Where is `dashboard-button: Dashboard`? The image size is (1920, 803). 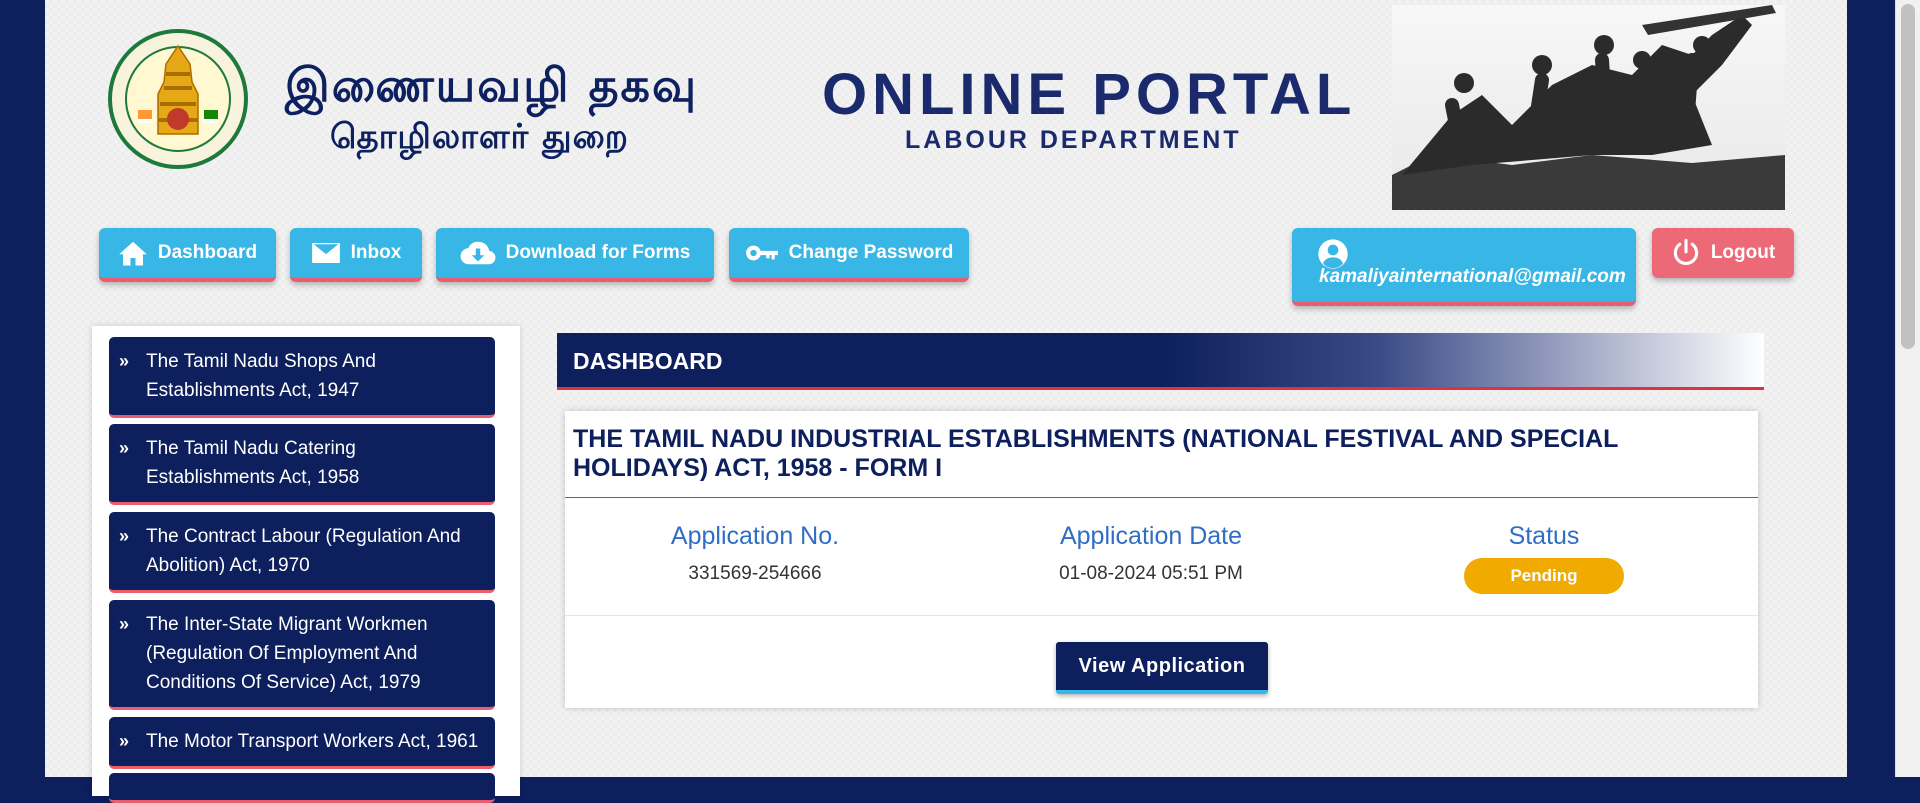 dashboard-button: Dashboard is located at coordinates (187, 255).